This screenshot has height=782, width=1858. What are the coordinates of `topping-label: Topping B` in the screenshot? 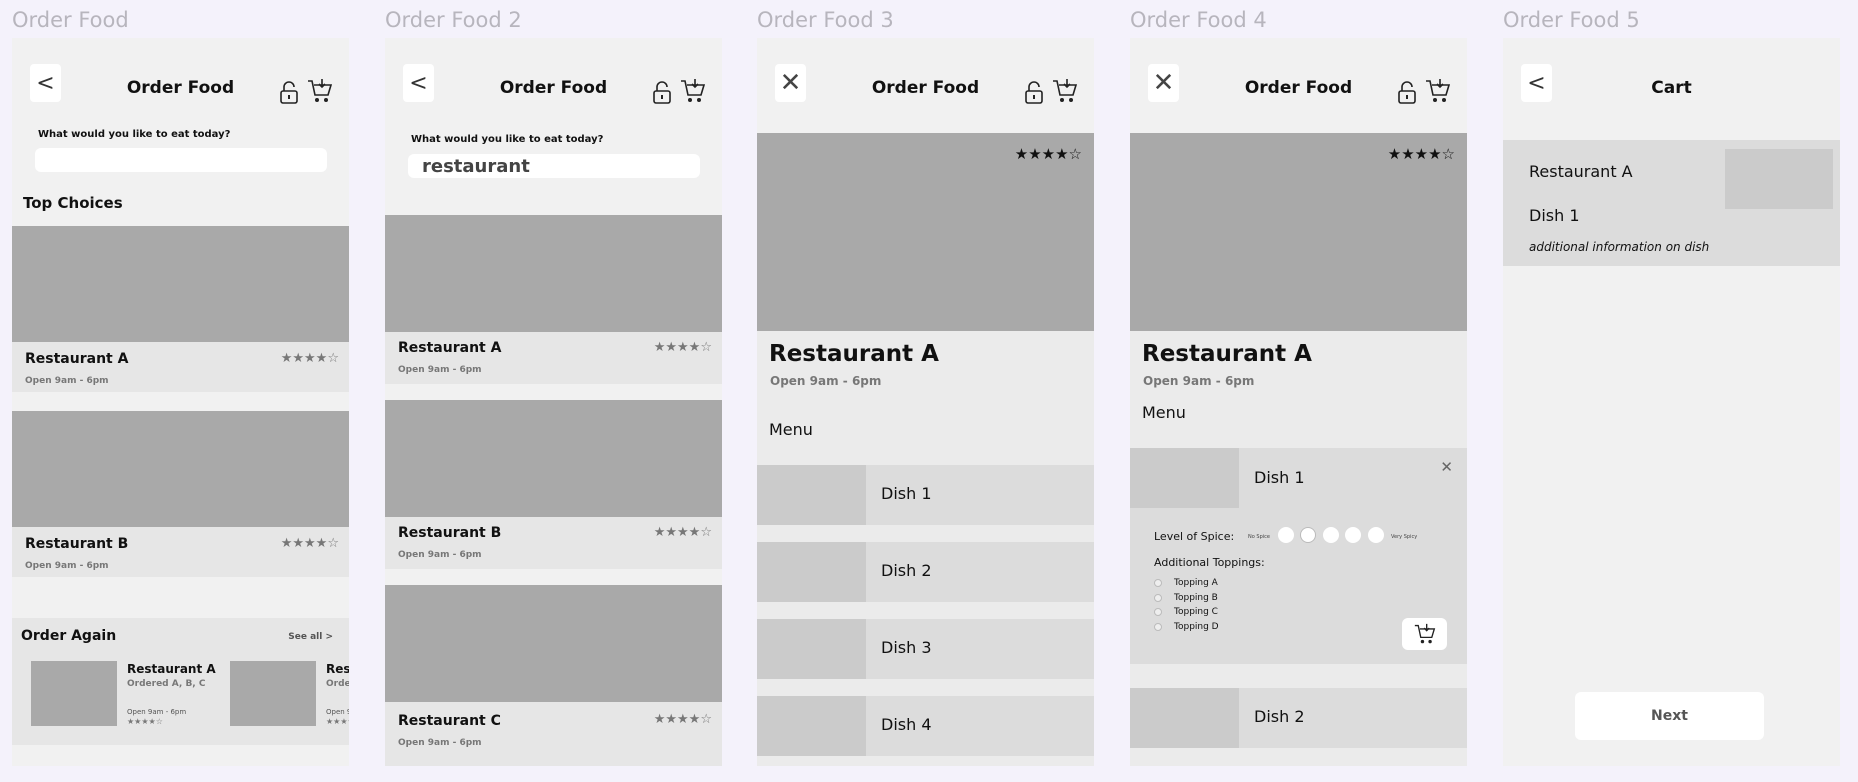 It's located at (1196, 598).